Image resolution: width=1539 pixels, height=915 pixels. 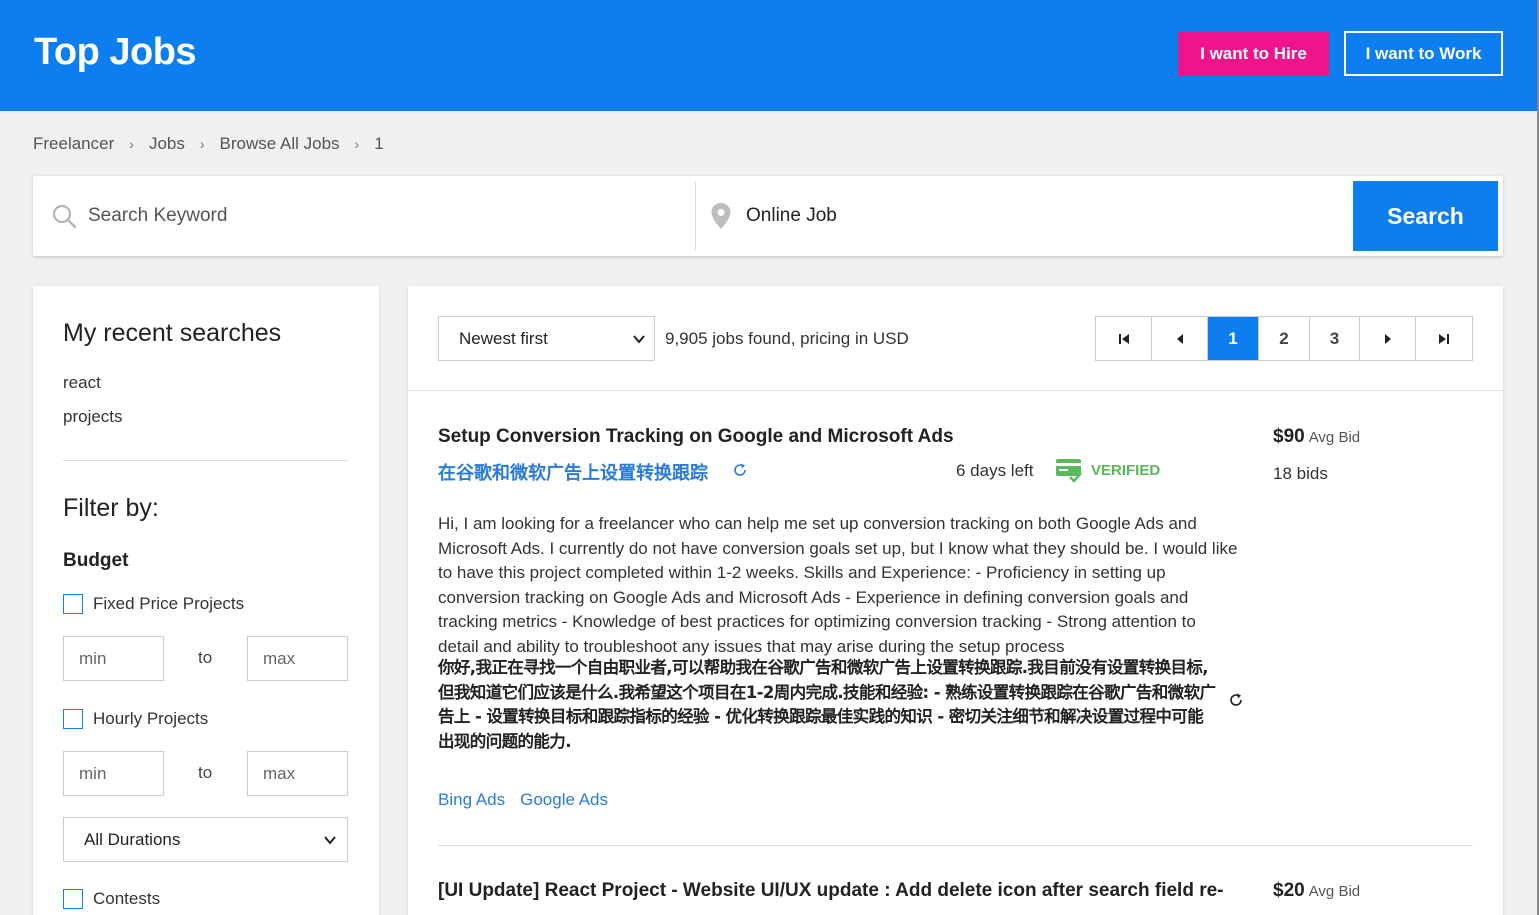 I want to click on avg-bid: $90 Avg Bid, so click(x=1316, y=437).